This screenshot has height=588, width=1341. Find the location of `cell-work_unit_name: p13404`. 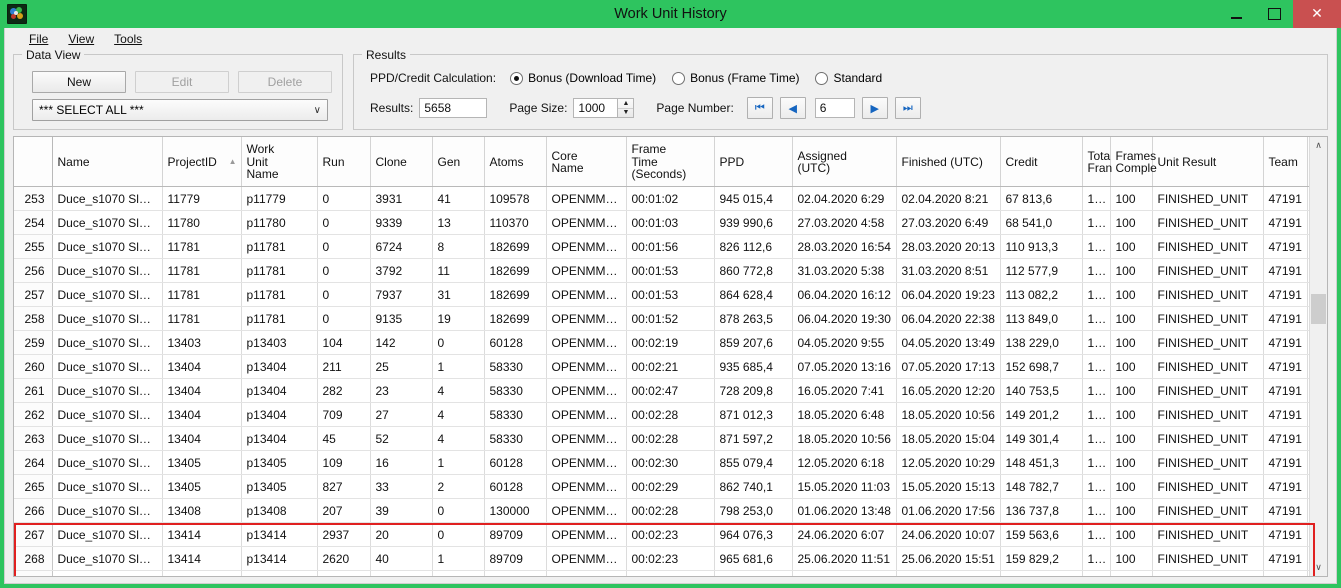

cell-work_unit_name: p13404 is located at coordinates (279, 438).